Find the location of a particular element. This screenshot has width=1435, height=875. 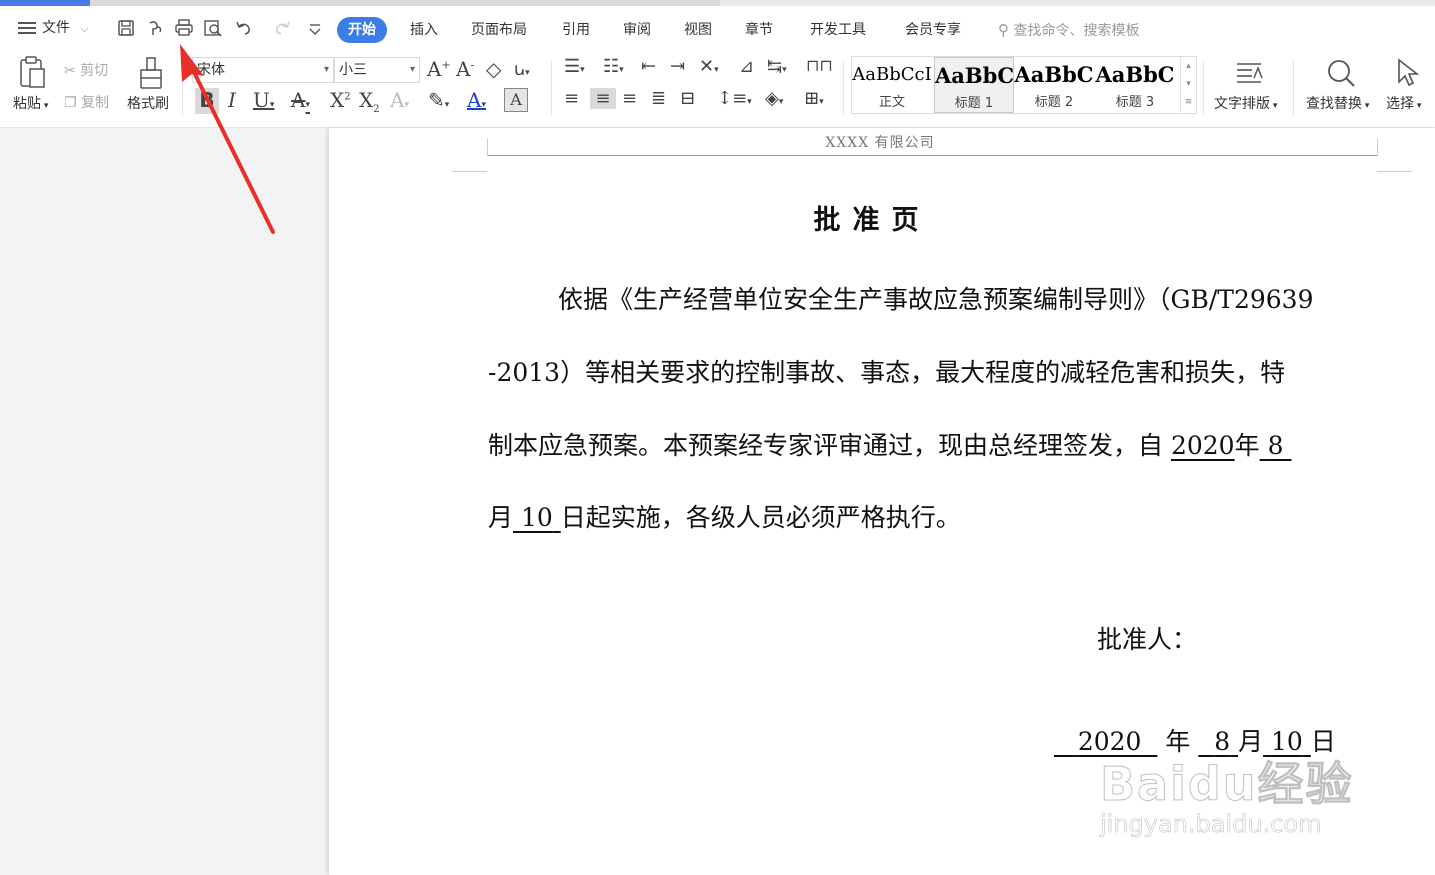

subscript-icon: X2 is located at coordinates (369, 101).